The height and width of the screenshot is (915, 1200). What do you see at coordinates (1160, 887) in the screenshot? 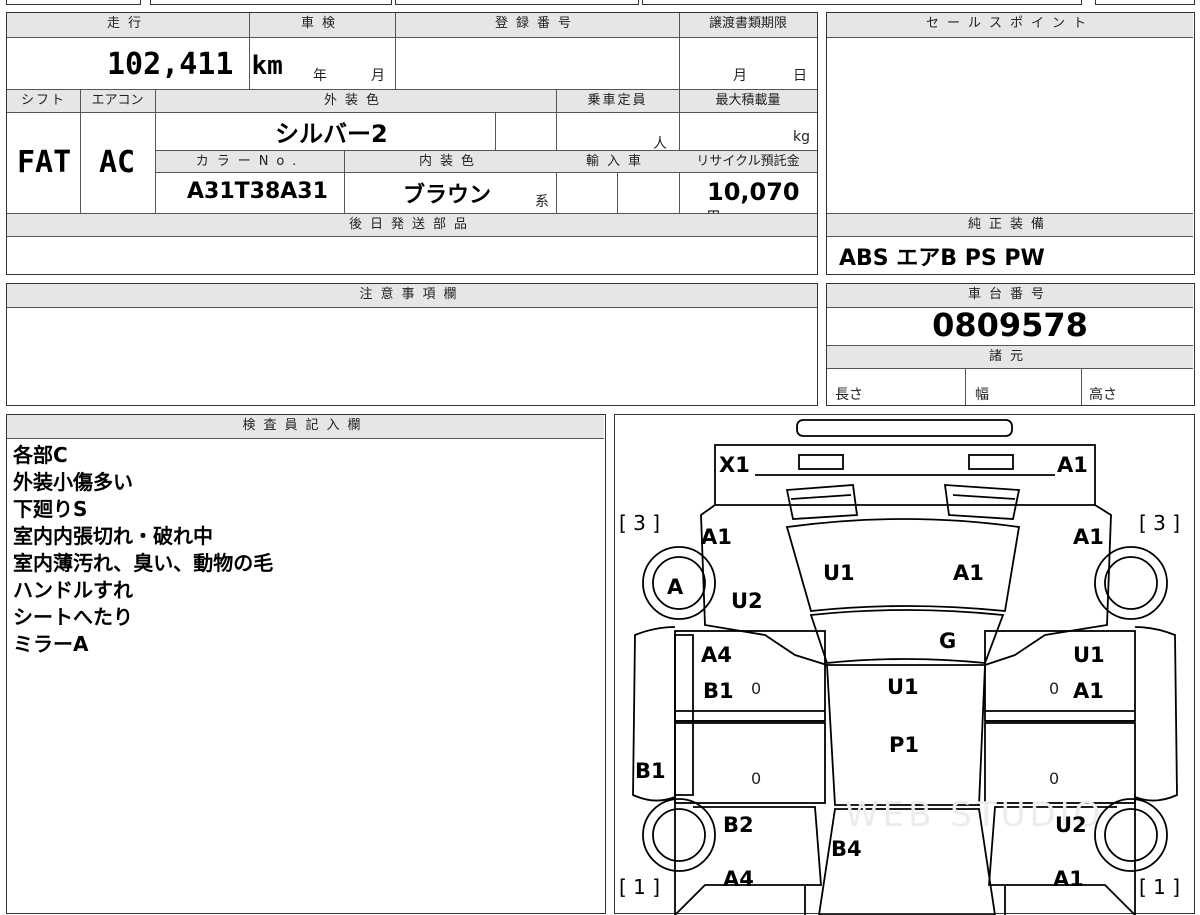
I see `tire-rating-rear-right: [ 1 ]` at bounding box center [1160, 887].